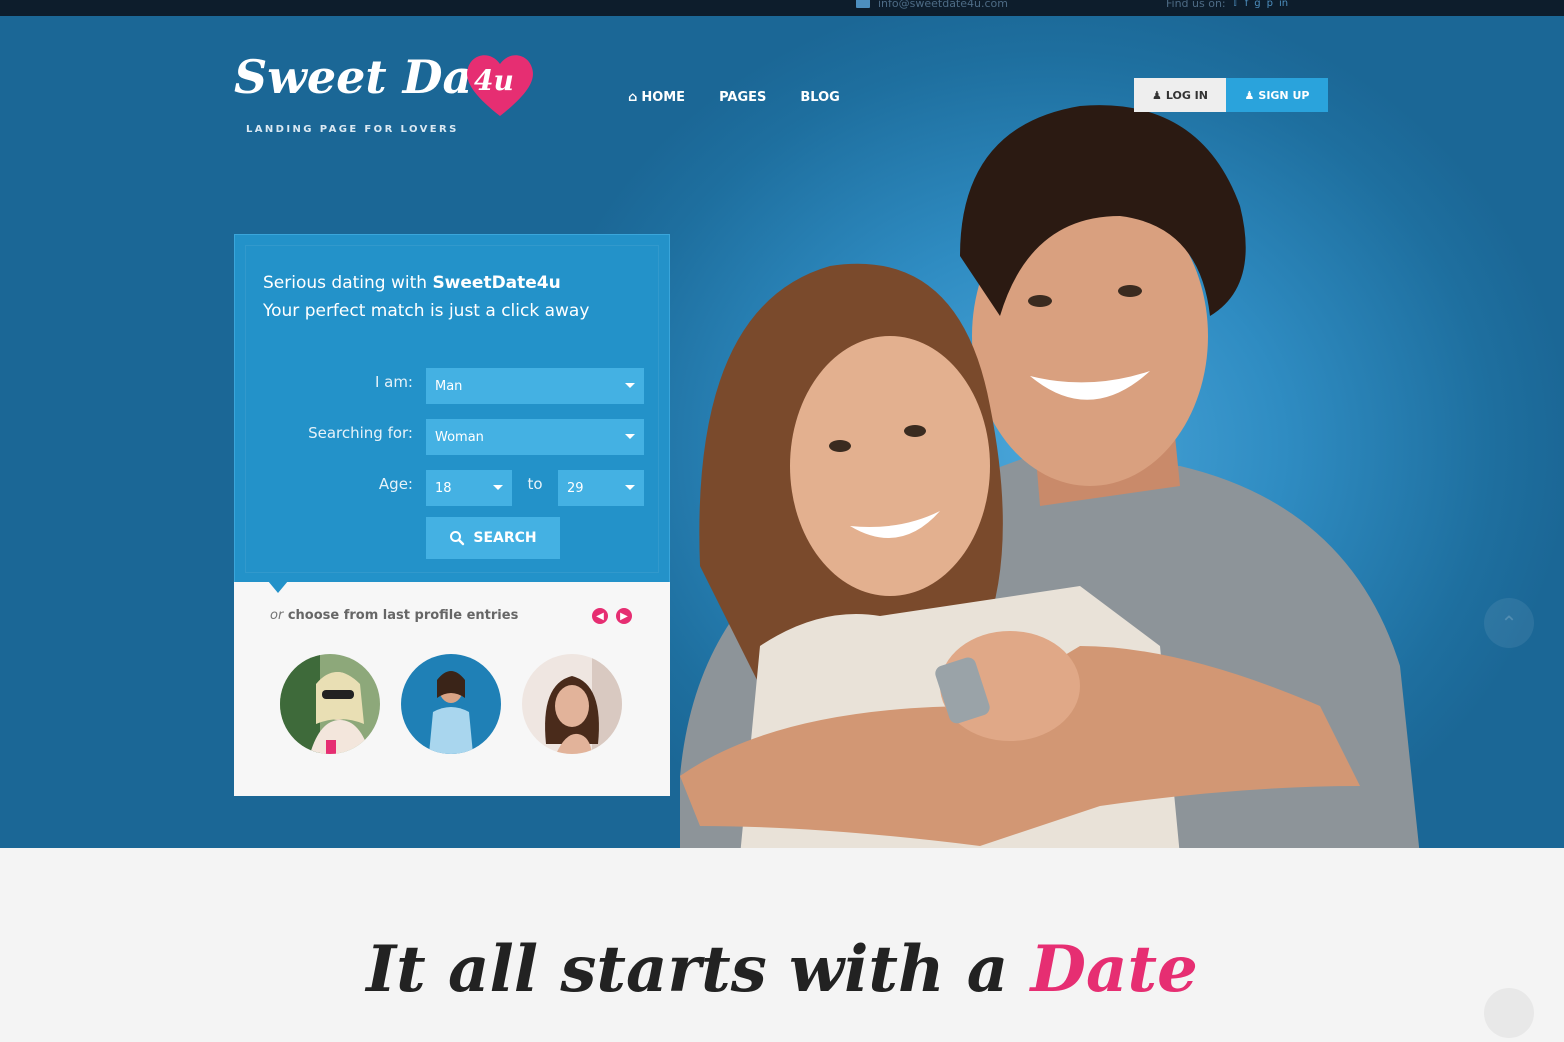 The image size is (1564, 1042). I want to click on contact-email: info@sweetdate4u.com, so click(932, 5).